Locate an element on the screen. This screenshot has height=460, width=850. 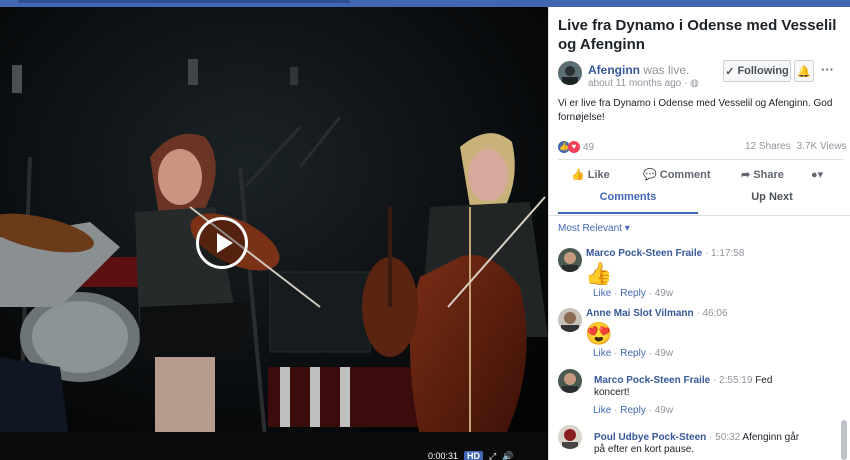
comment-emoji: 👍 is located at coordinates (599, 273).